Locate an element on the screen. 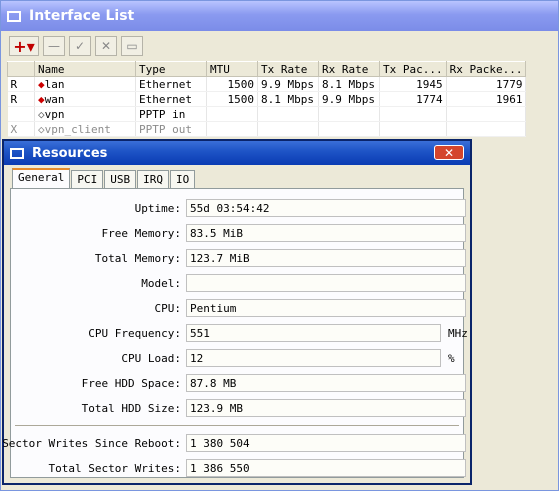 The height and width of the screenshot is (491, 559). column-header-type: Type is located at coordinates (171, 69).